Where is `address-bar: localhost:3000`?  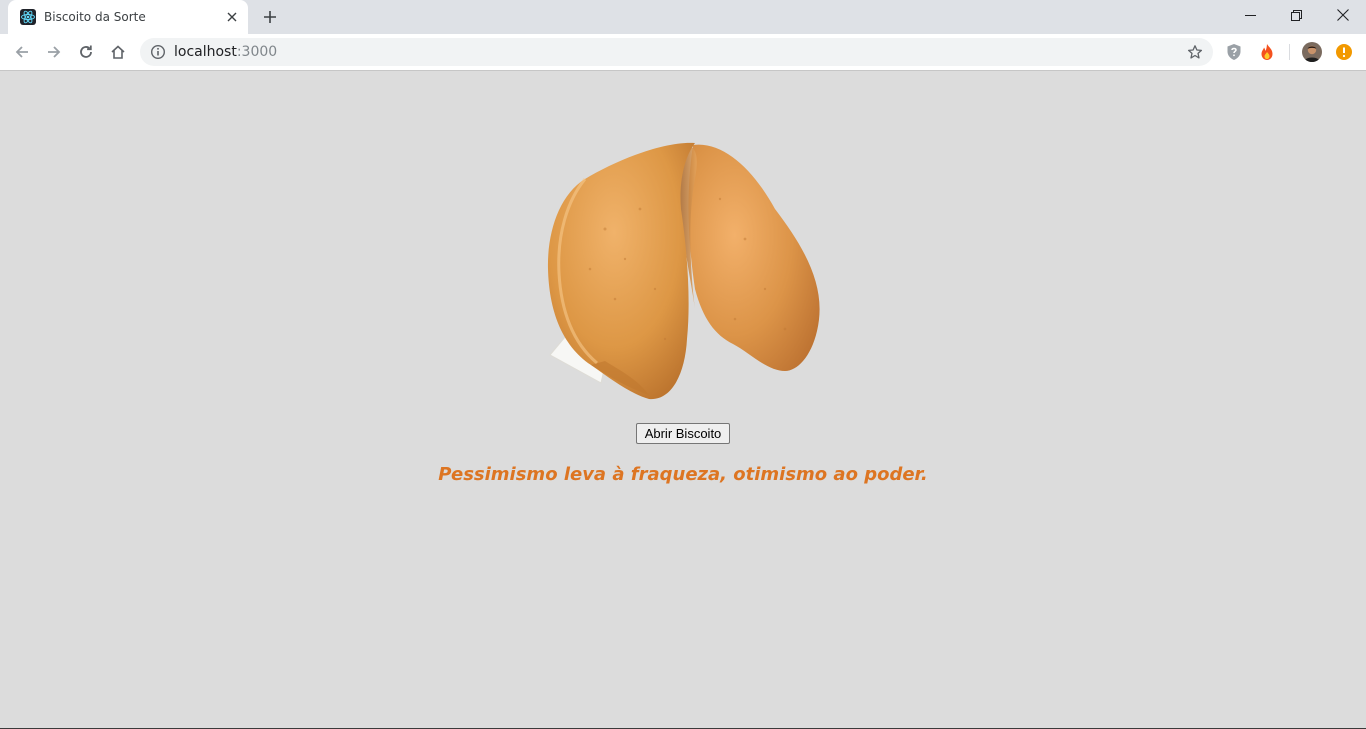
address-bar: localhost:3000 is located at coordinates (676, 52).